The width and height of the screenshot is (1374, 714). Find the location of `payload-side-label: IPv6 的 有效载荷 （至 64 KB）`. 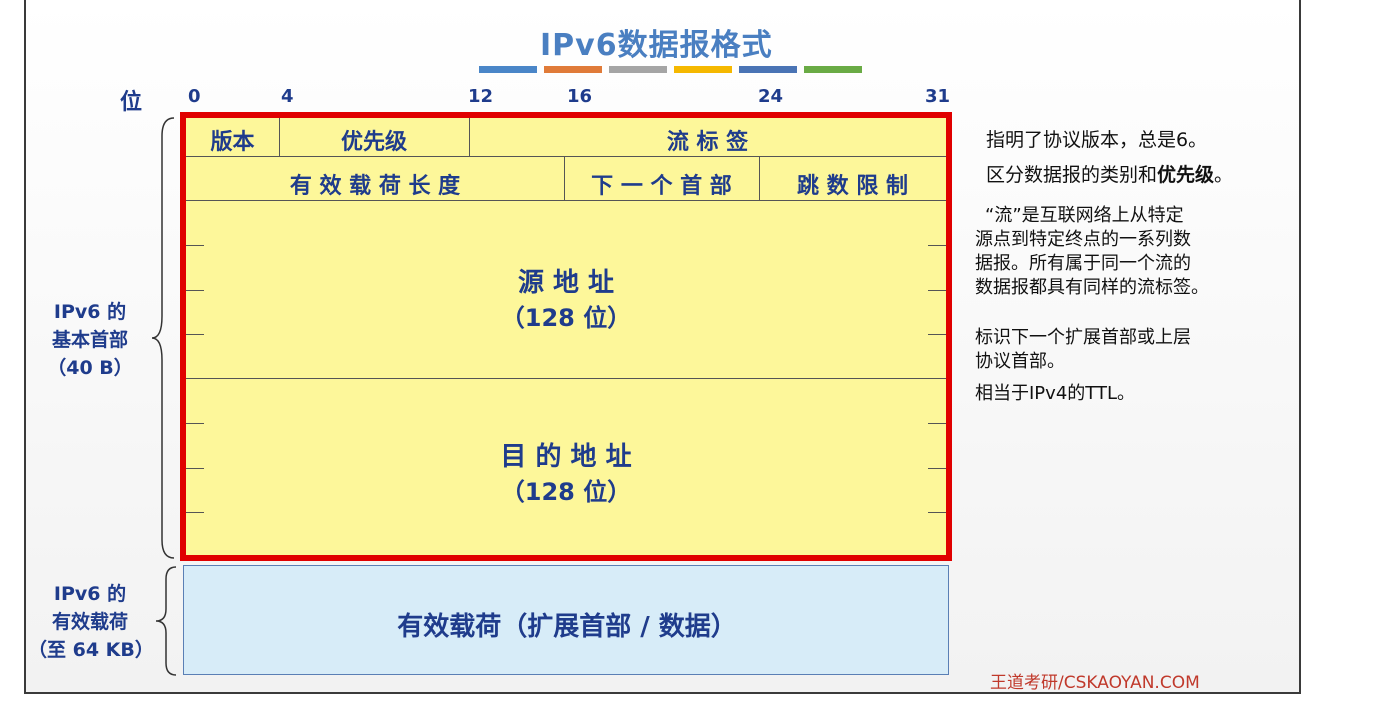

payload-side-label: IPv6 的 有效载荷 （至 64 KB） is located at coordinates (91, 622).